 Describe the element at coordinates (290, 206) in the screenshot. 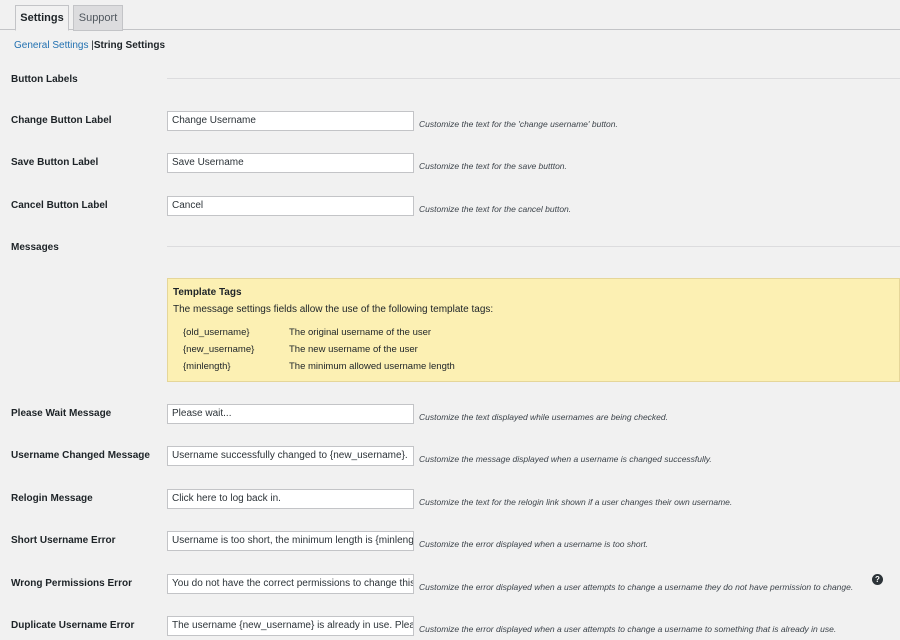

I see `cancel-button-label-input: Cancel` at that location.